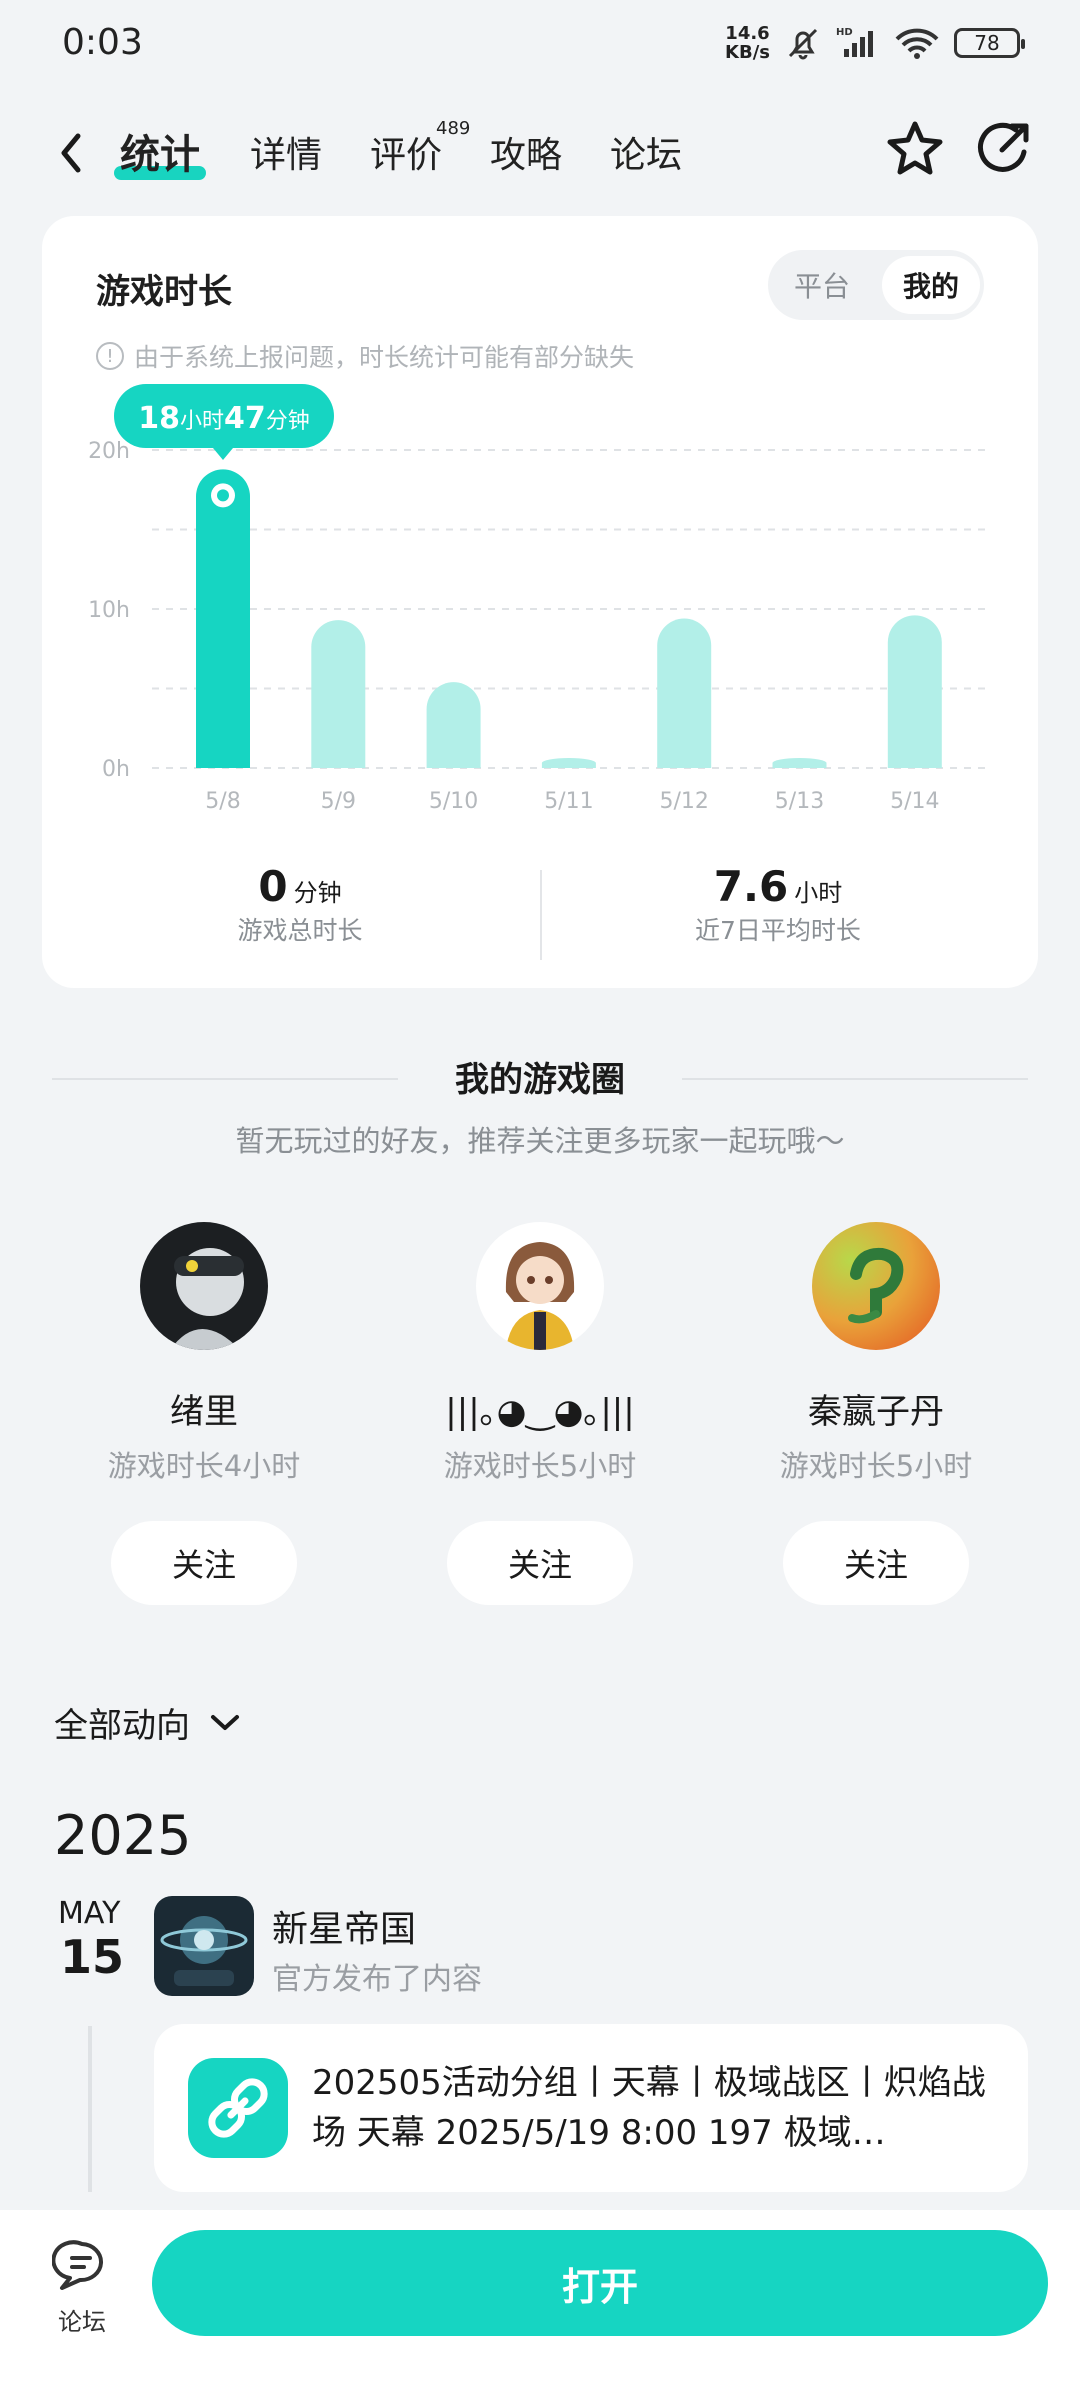 This screenshot has height=2400, width=1080. I want to click on average-playtime-value: 7.6, so click(751, 886).